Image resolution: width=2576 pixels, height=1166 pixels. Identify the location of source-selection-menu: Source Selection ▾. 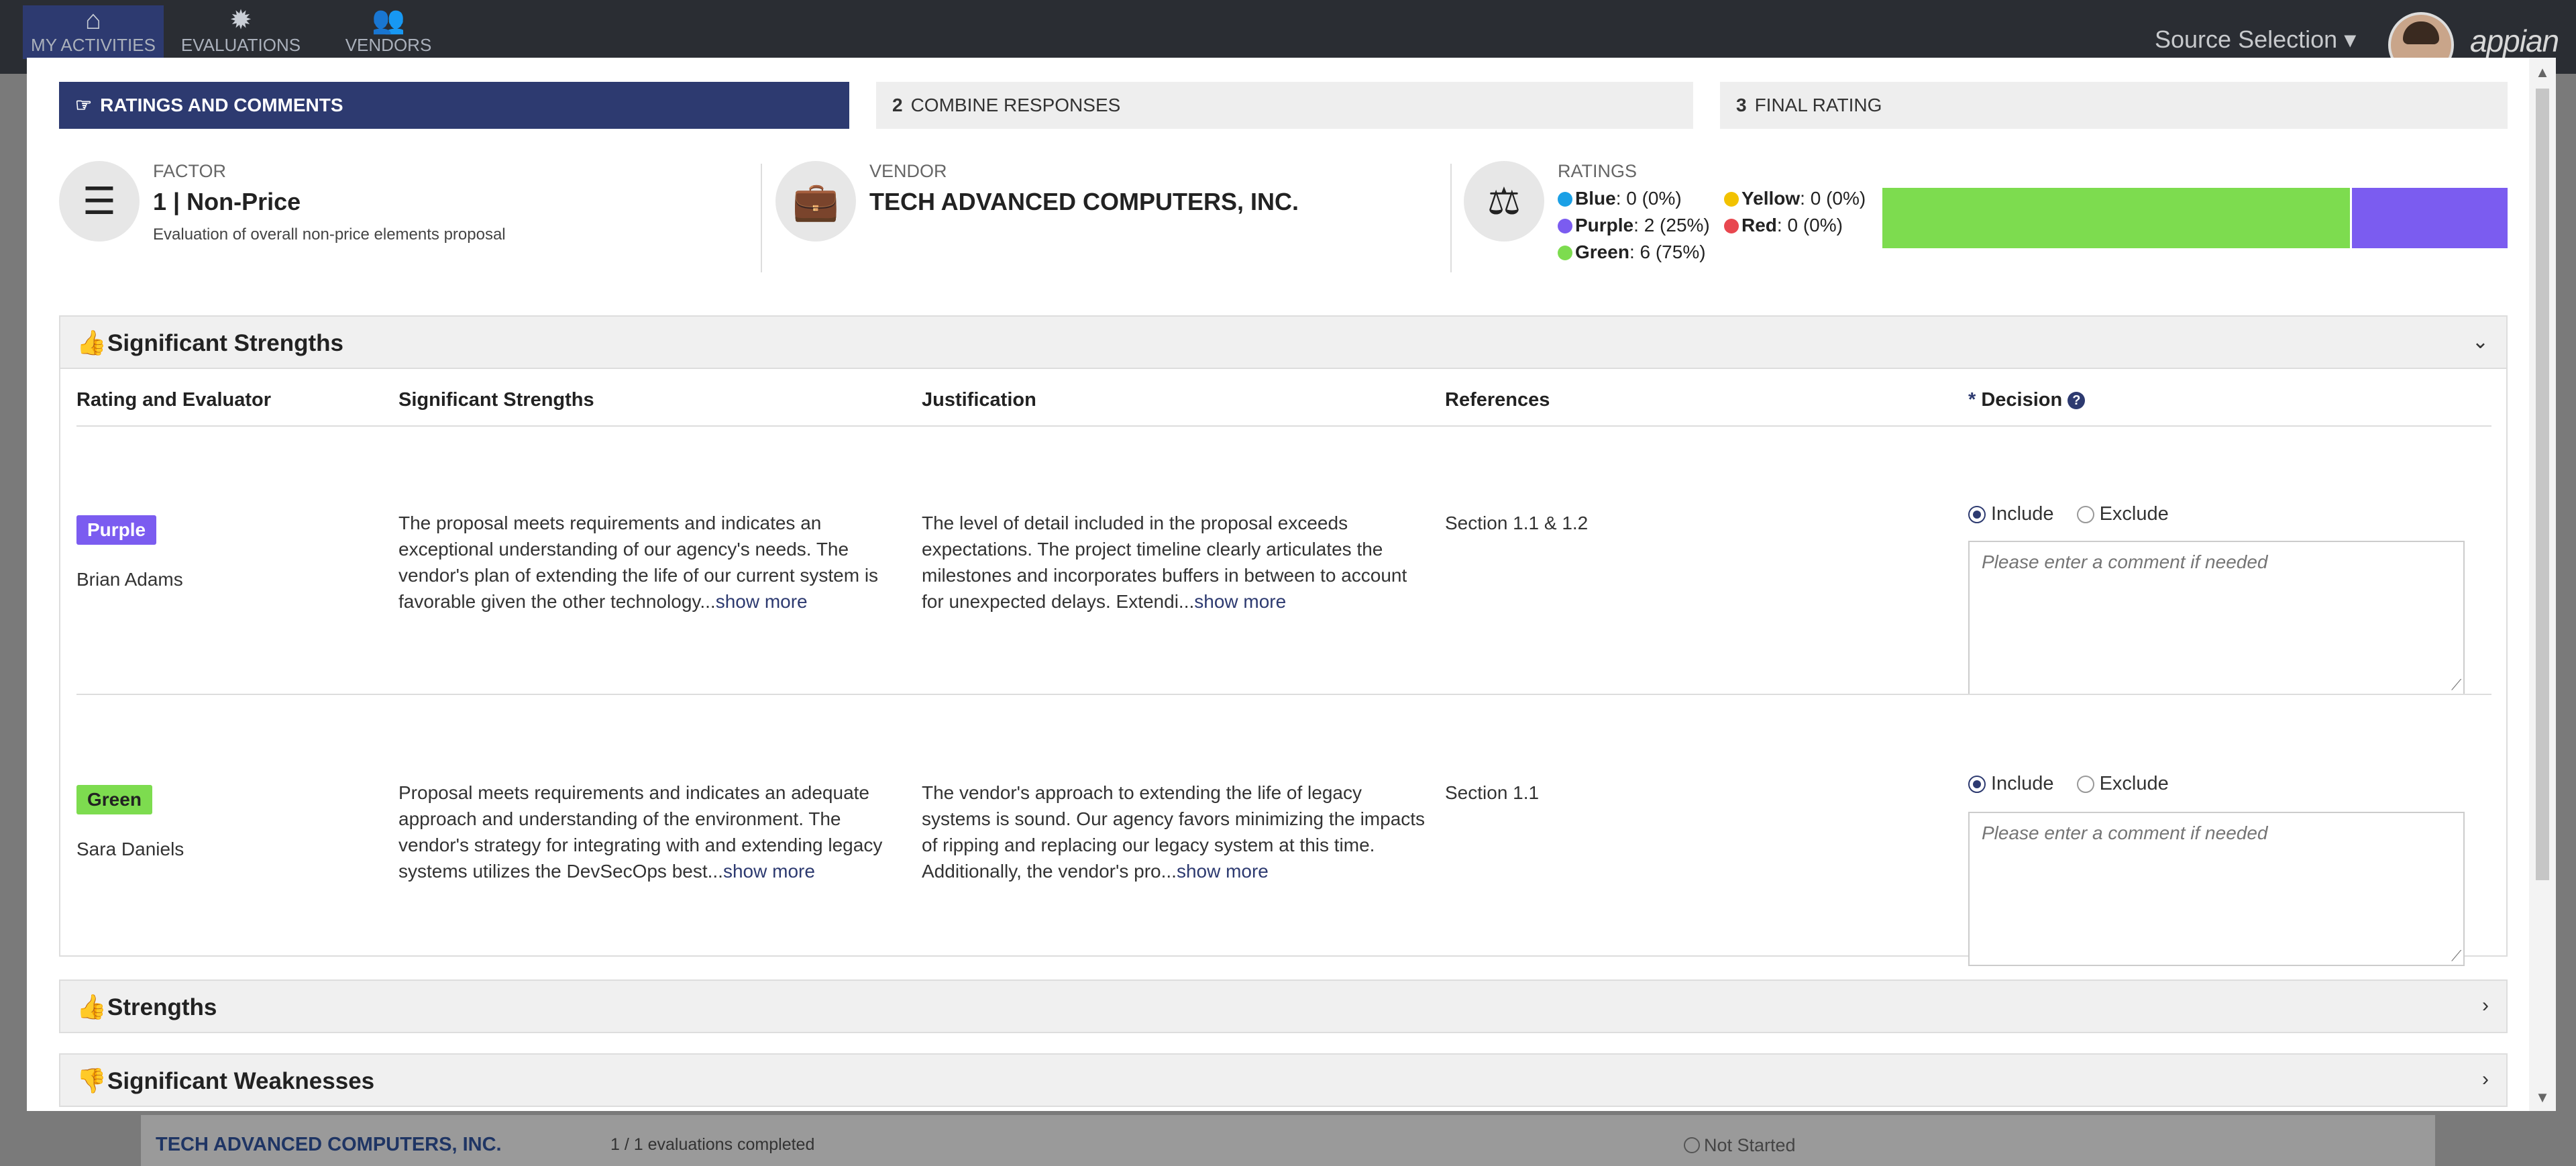
(2255, 39).